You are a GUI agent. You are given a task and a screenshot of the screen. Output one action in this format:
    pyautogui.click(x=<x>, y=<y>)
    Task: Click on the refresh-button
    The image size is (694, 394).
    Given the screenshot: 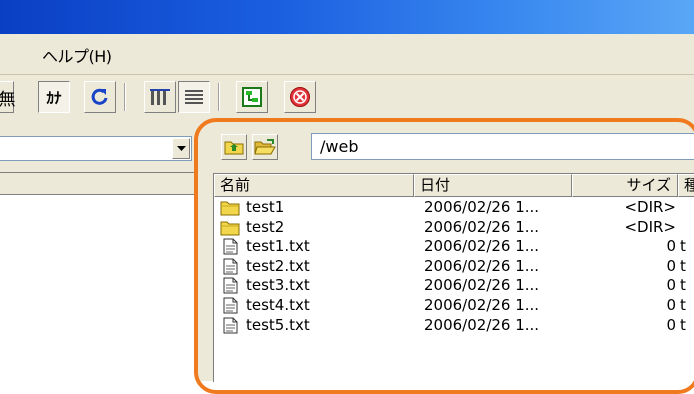 What is the action you would take?
    pyautogui.click(x=100, y=97)
    